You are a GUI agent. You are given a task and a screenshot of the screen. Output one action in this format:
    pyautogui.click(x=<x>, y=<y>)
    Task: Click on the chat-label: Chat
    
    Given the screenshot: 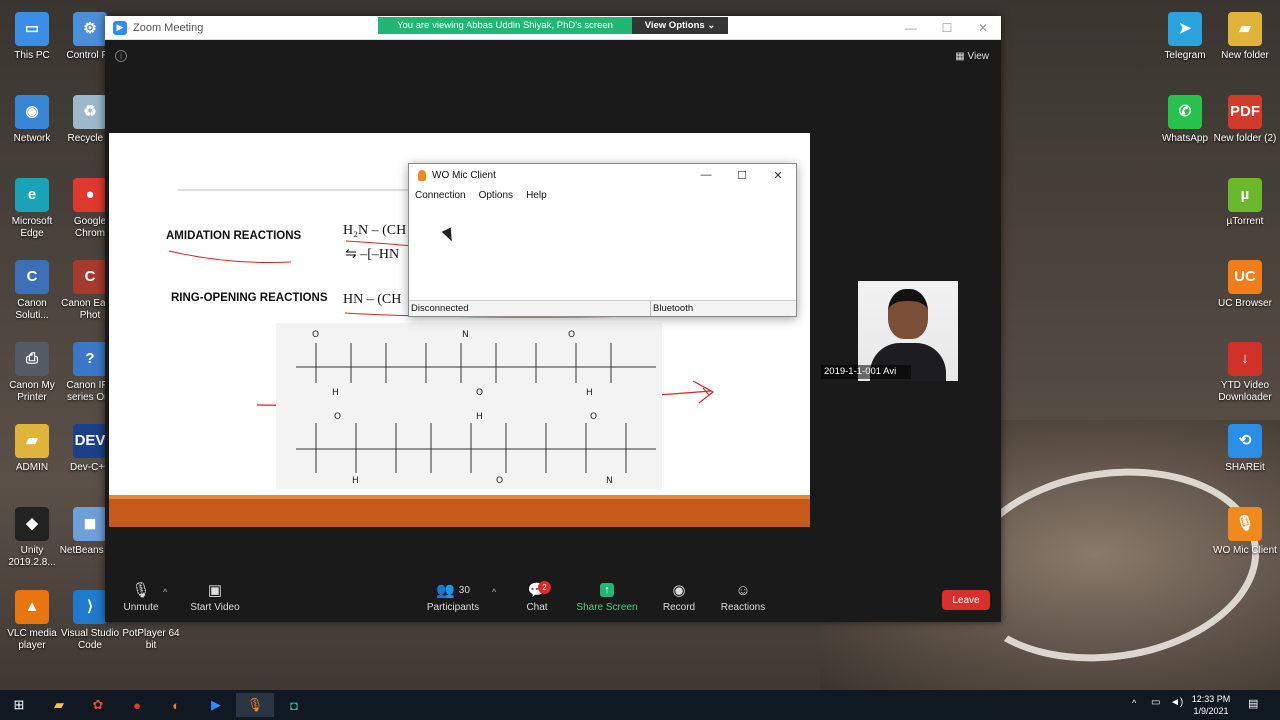 What is the action you would take?
    pyautogui.click(x=537, y=607)
    